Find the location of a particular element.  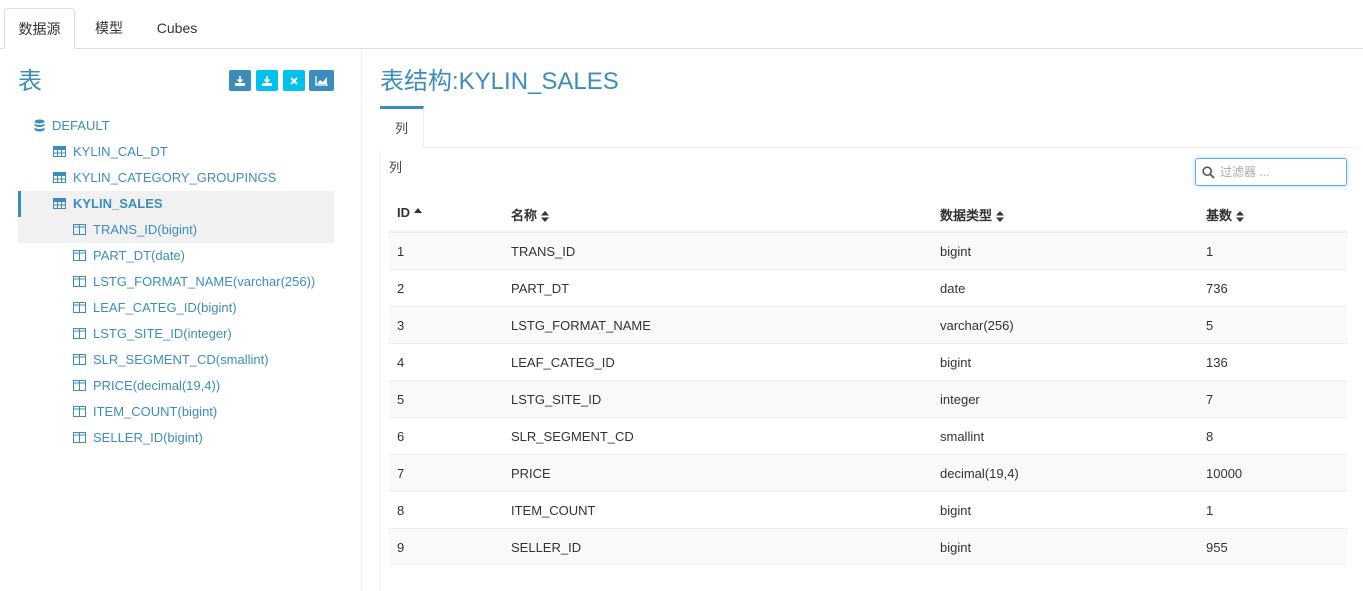

column-label: SELLER_ID(bigint) is located at coordinates (148, 437).